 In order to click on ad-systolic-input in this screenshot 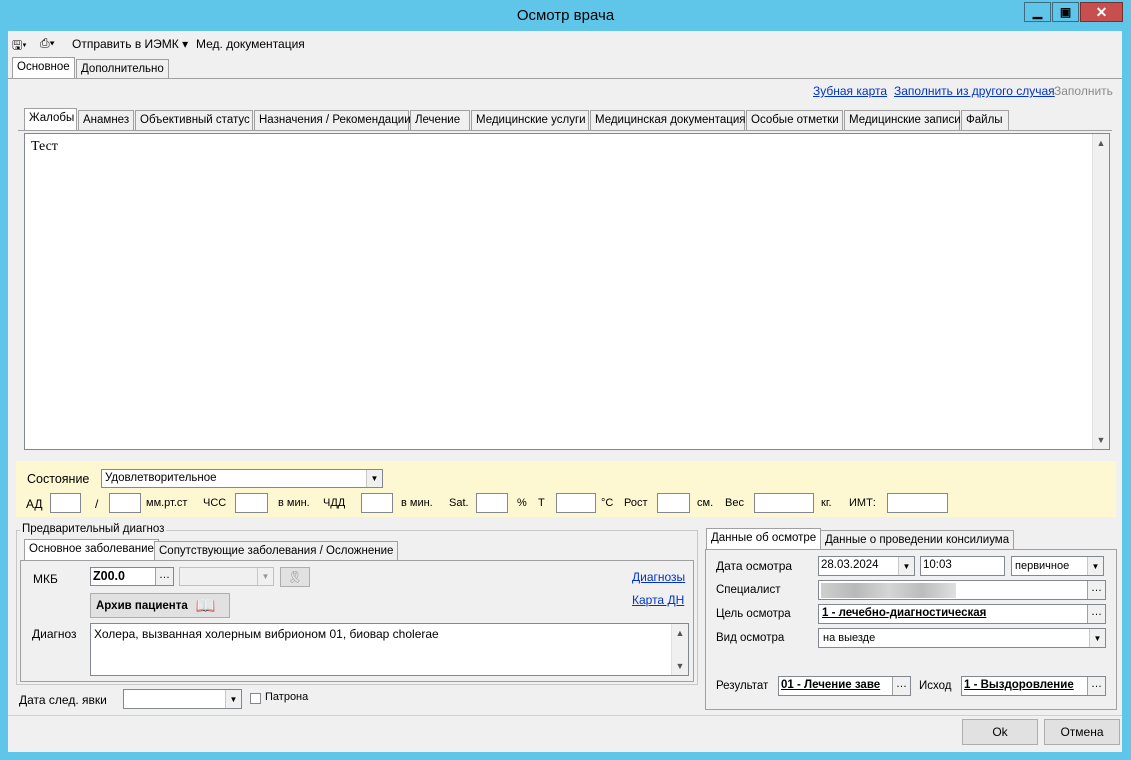, I will do `click(65, 503)`.